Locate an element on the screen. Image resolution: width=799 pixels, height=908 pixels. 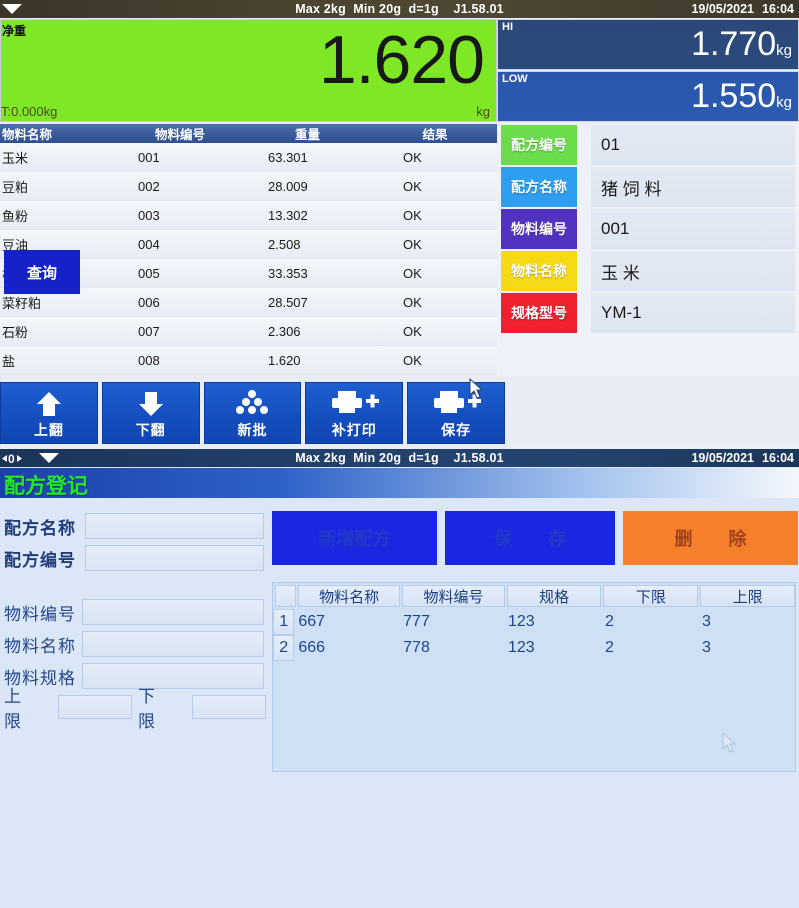
table-row: 2 666 778 123 2 3 is located at coordinates (534, 648).